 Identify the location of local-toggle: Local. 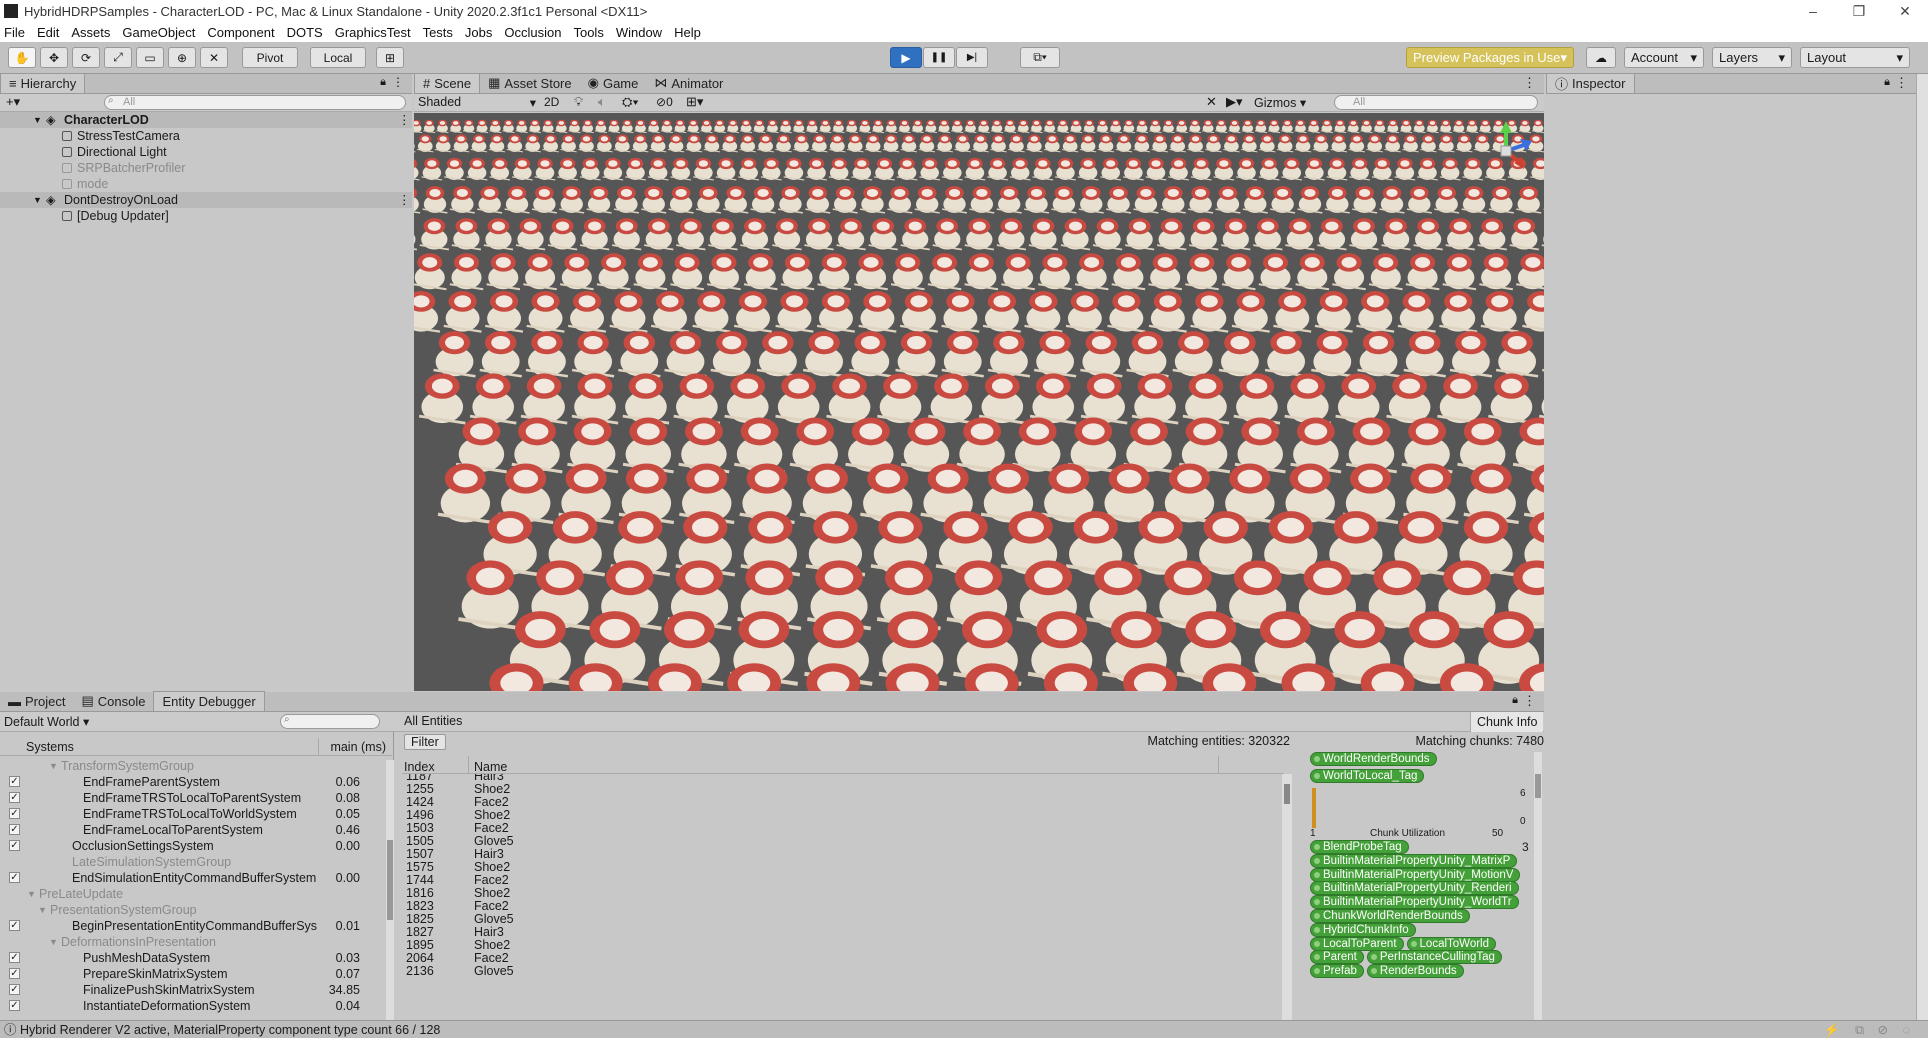
(338, 57).